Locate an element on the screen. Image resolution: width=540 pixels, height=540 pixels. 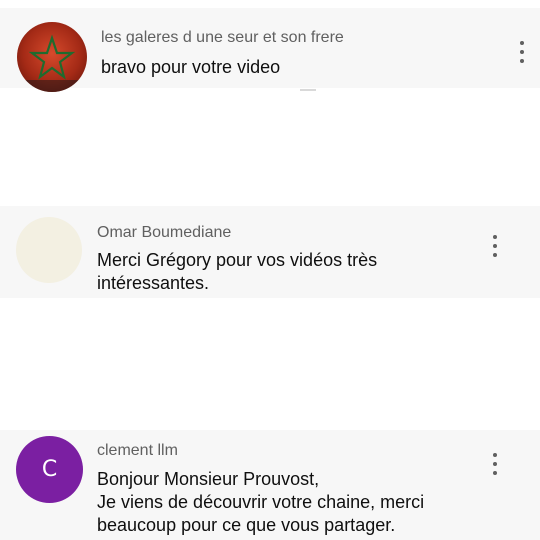
comment-text-line: bravo pour votre video is located at coordinates (191, 67).